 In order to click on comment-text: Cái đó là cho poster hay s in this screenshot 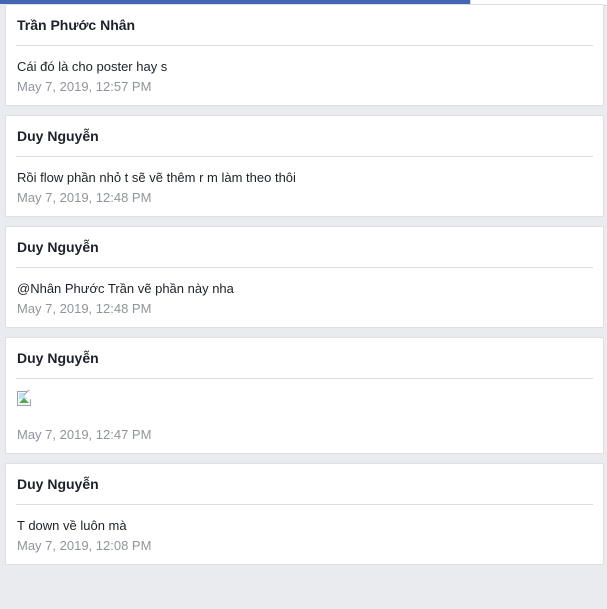, I will do `click(92, 66)`.